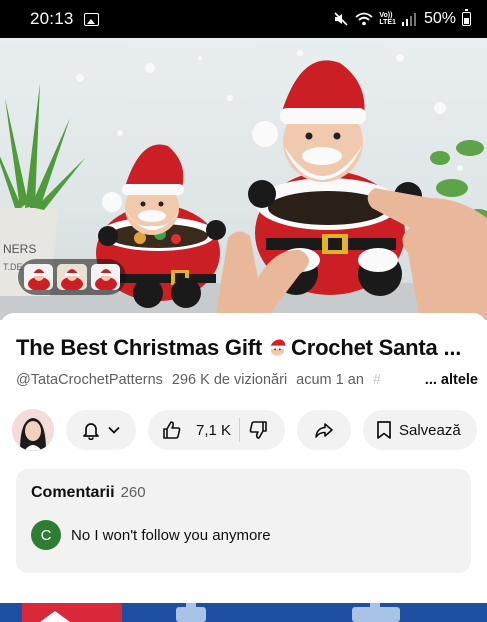 This screenshot has width=487, height=622. I want to click on share-button, so click(324, 430).